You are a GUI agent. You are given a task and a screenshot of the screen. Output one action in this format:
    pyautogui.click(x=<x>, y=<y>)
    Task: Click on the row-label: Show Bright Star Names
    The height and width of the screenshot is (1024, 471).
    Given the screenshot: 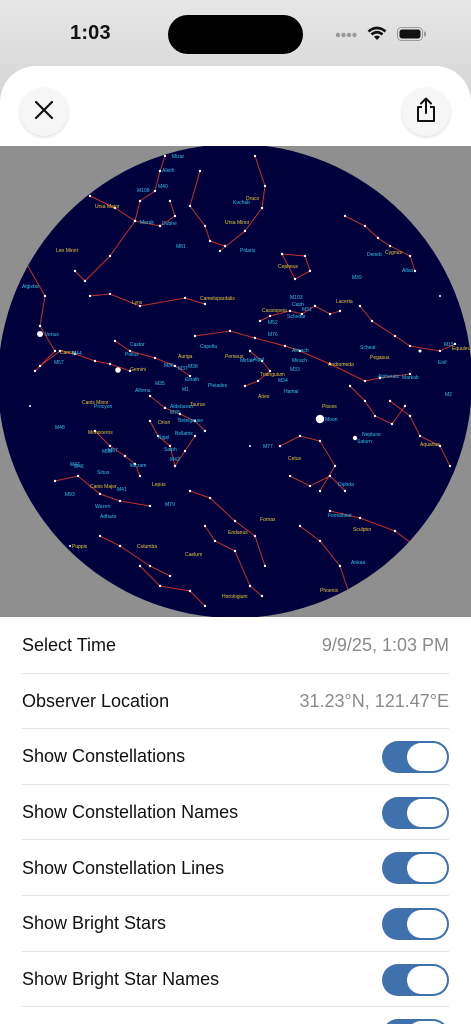 What is the action you would take?
    pyautogui.click(x=121, y=978)
    